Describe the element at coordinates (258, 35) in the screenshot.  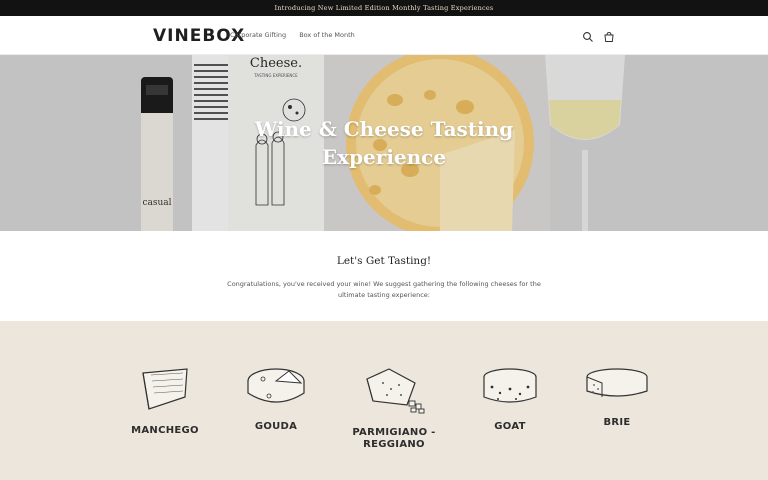
I see `nav-link-corporate-gifting: Corporate Gifting` at that location.